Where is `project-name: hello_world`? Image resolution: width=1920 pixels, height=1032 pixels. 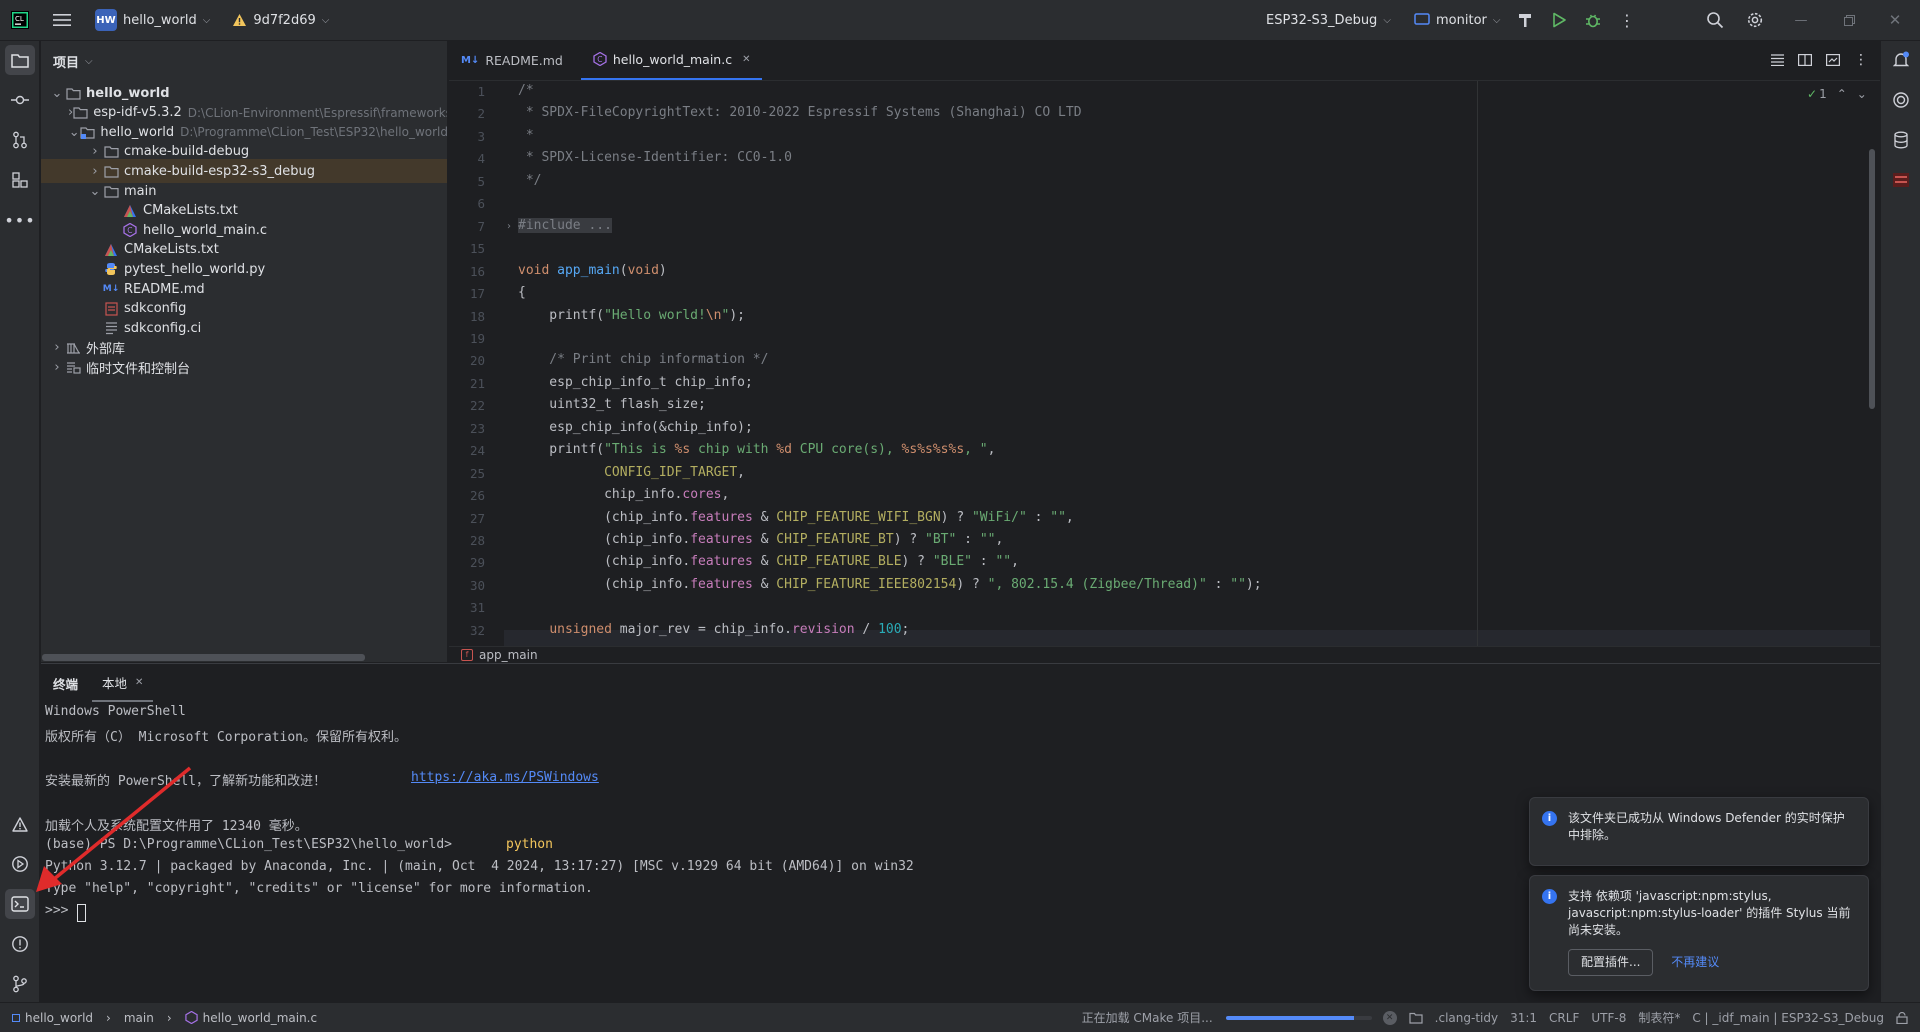
project-name: hello_world is located at coordinates (160, 20).